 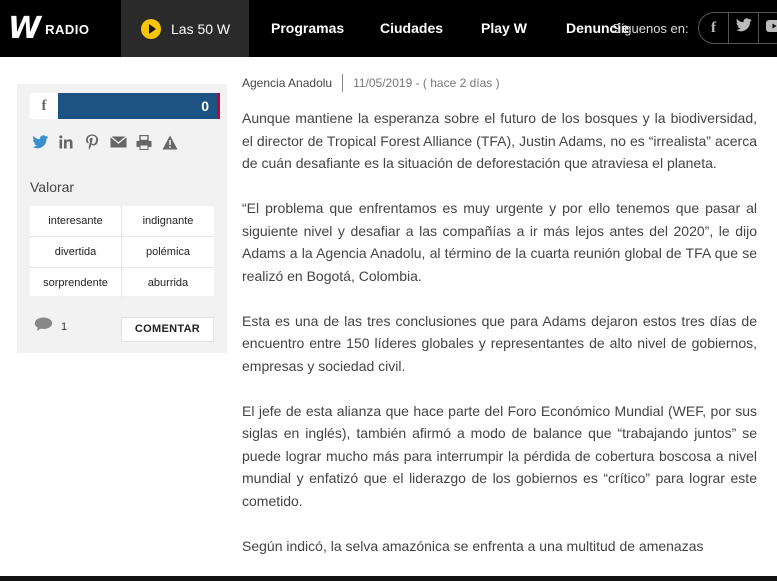 I want to click on social-links: f, so click(x=737, y=28).